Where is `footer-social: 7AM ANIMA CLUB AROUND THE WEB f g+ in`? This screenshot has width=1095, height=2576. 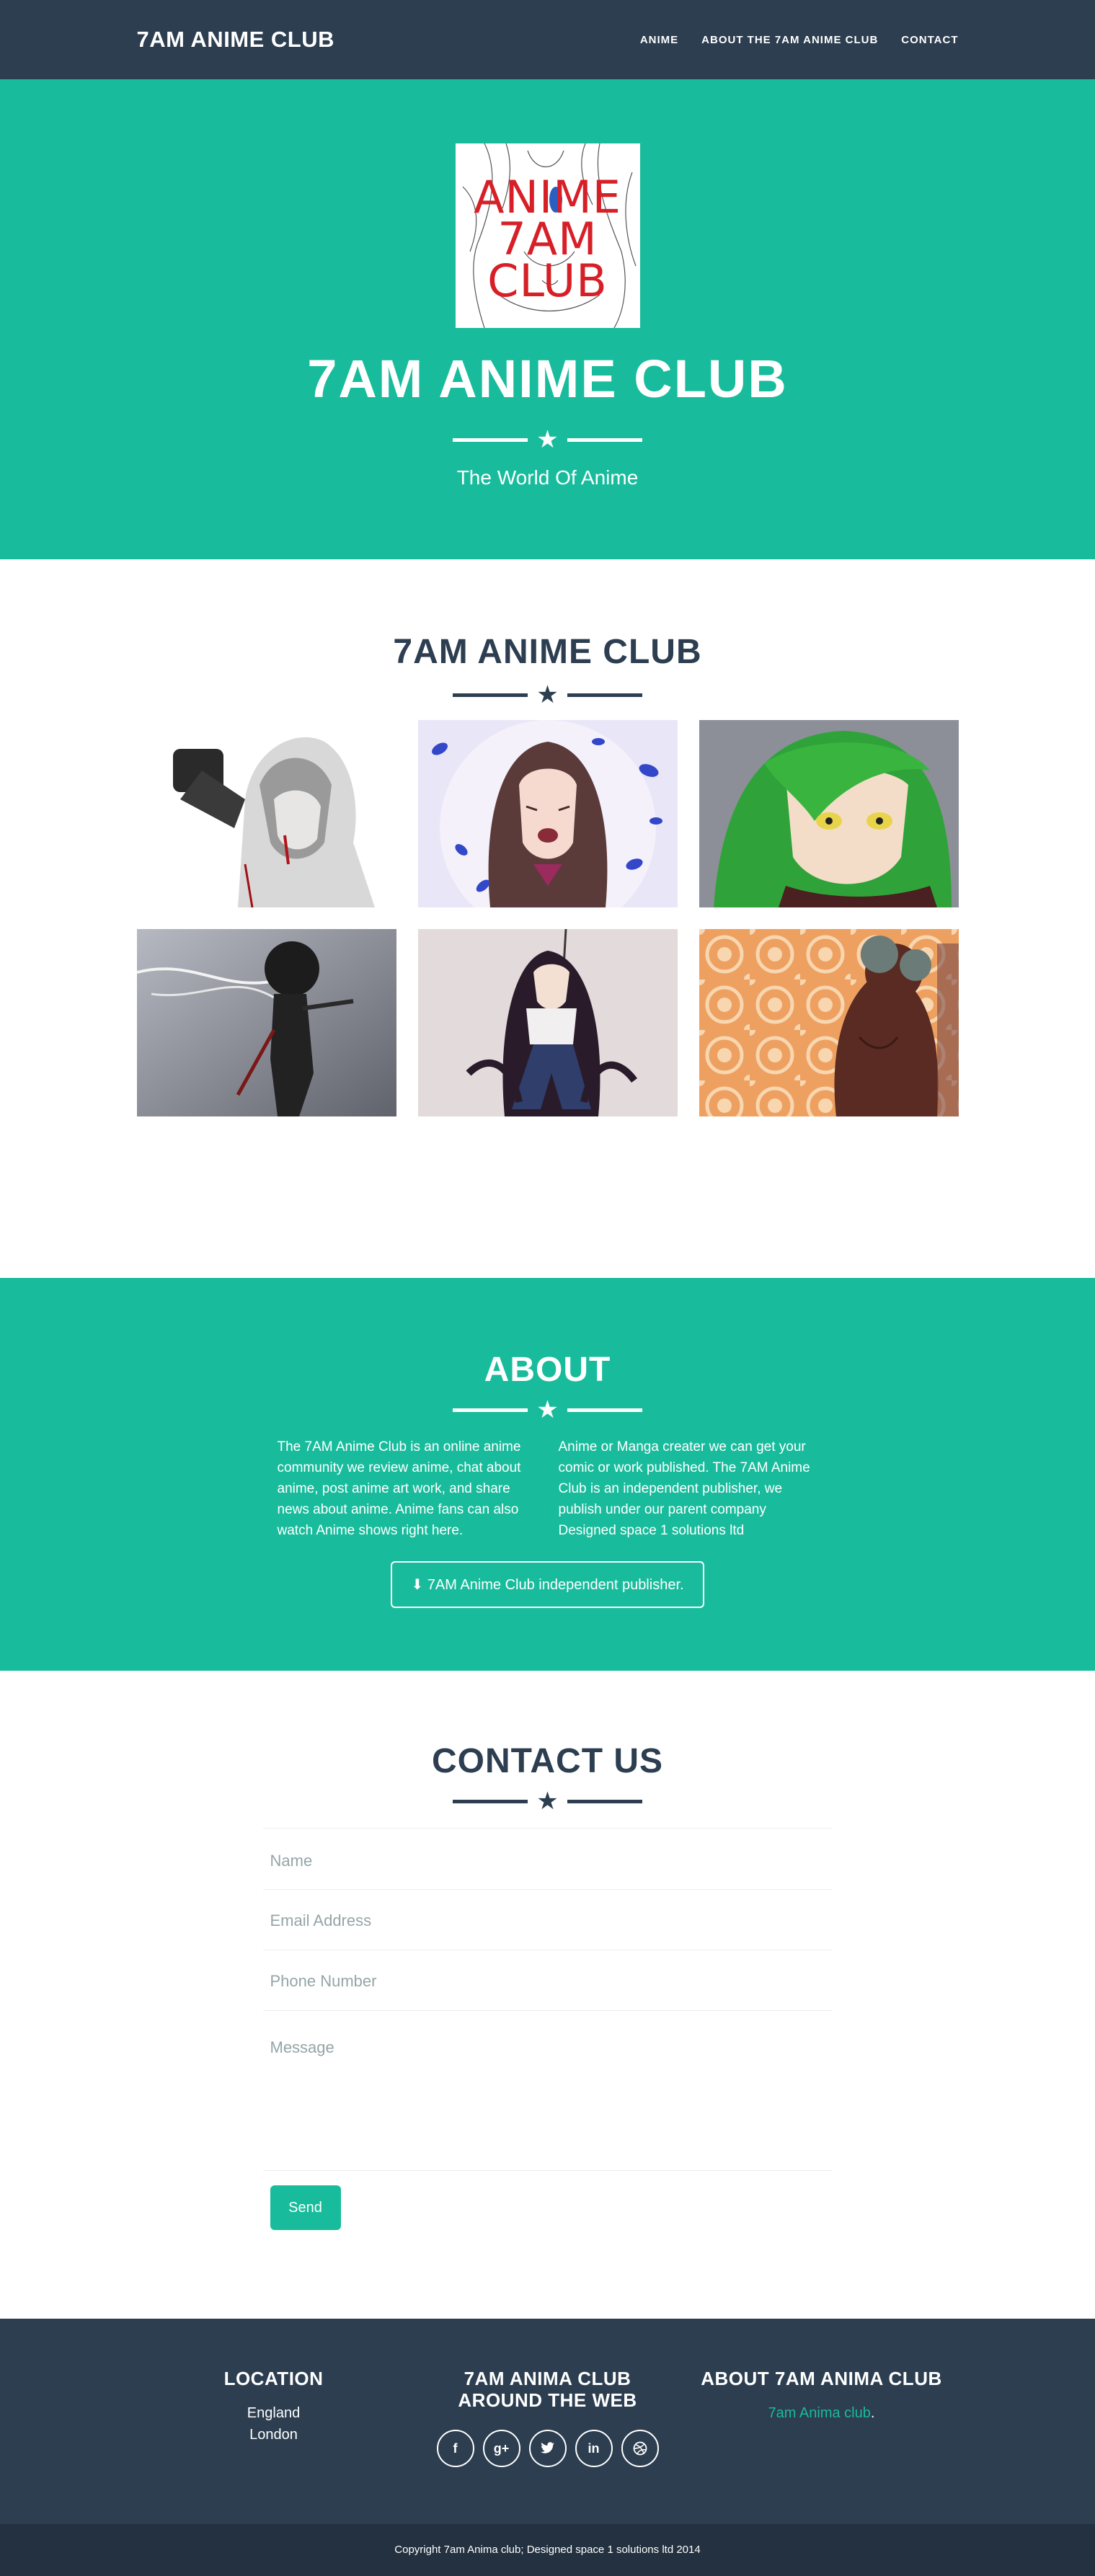 footer-social: 7AM ANIMA CLUB AROUND THE WEB f g+ in is located at coordinates (548, 2417).